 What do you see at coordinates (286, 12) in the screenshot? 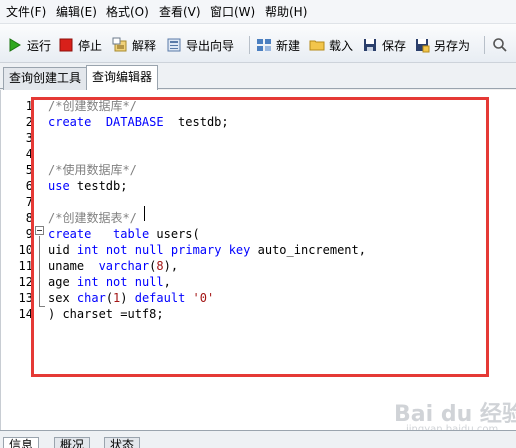
I see `menu-help: 帮助(H)` at bounding box center [286, 12].